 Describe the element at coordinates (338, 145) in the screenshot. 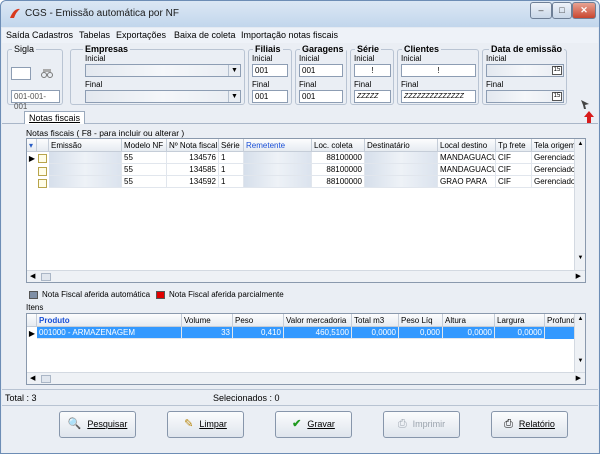

I see `col-loc-coleta: Loc. coleta` at that location.